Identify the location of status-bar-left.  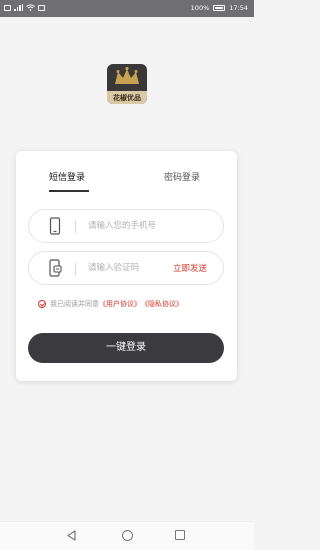
(24, 7).